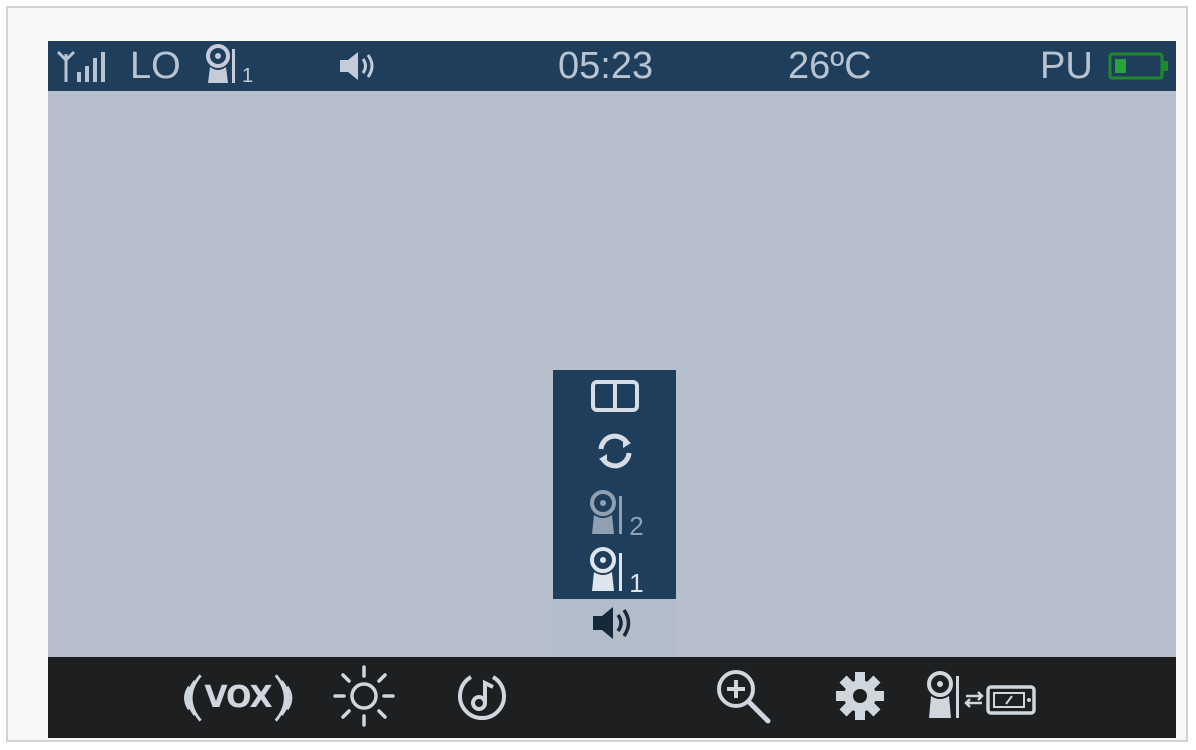 This screenshot has width=1196, height=750. I want to click on menu-item-split-screen, so click(614, 398).